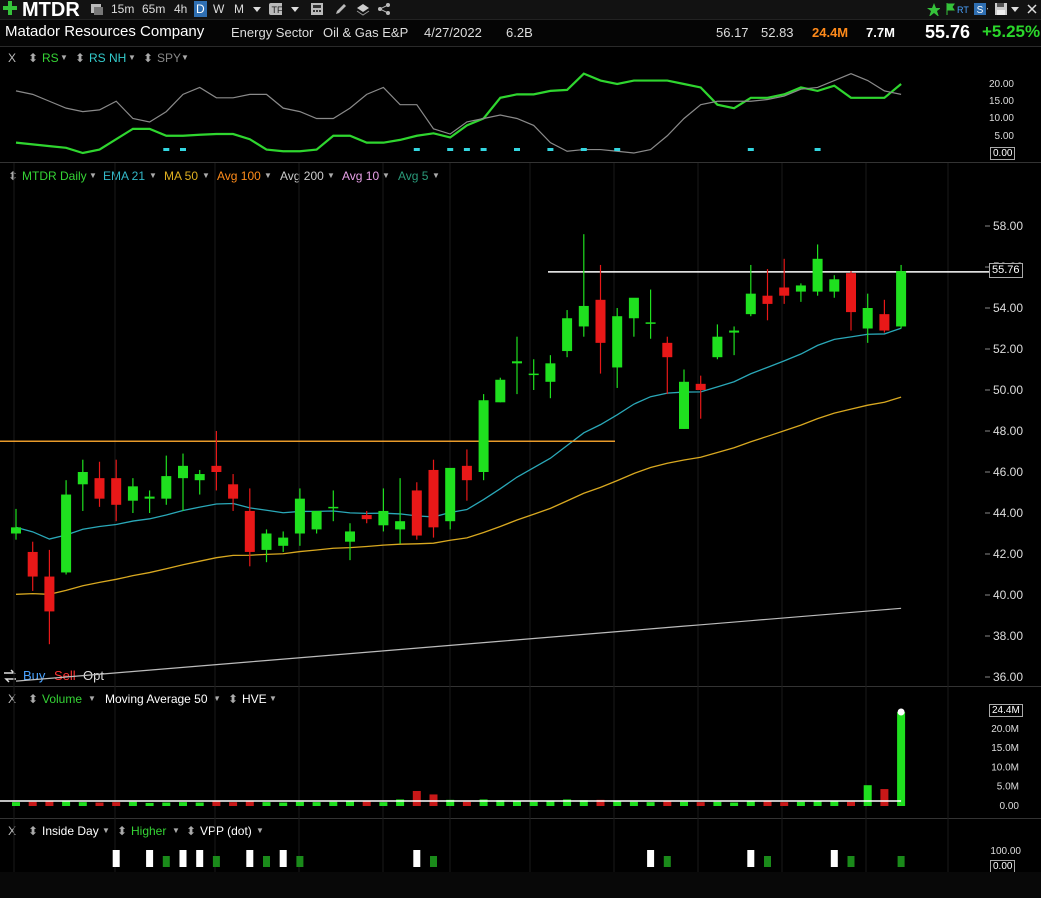 Image resolution: width=1041 pixels, height=898 pixels. Describe the element at coordinates (1003, 153) in the screenshot. I see `rs-value-tag: 0.00` at that location.